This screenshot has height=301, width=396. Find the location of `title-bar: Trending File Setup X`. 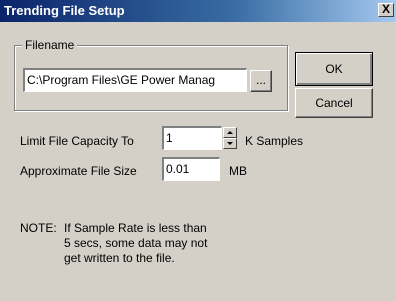

title-bar: Trending File Setup X is located at coordinates (198, 11).